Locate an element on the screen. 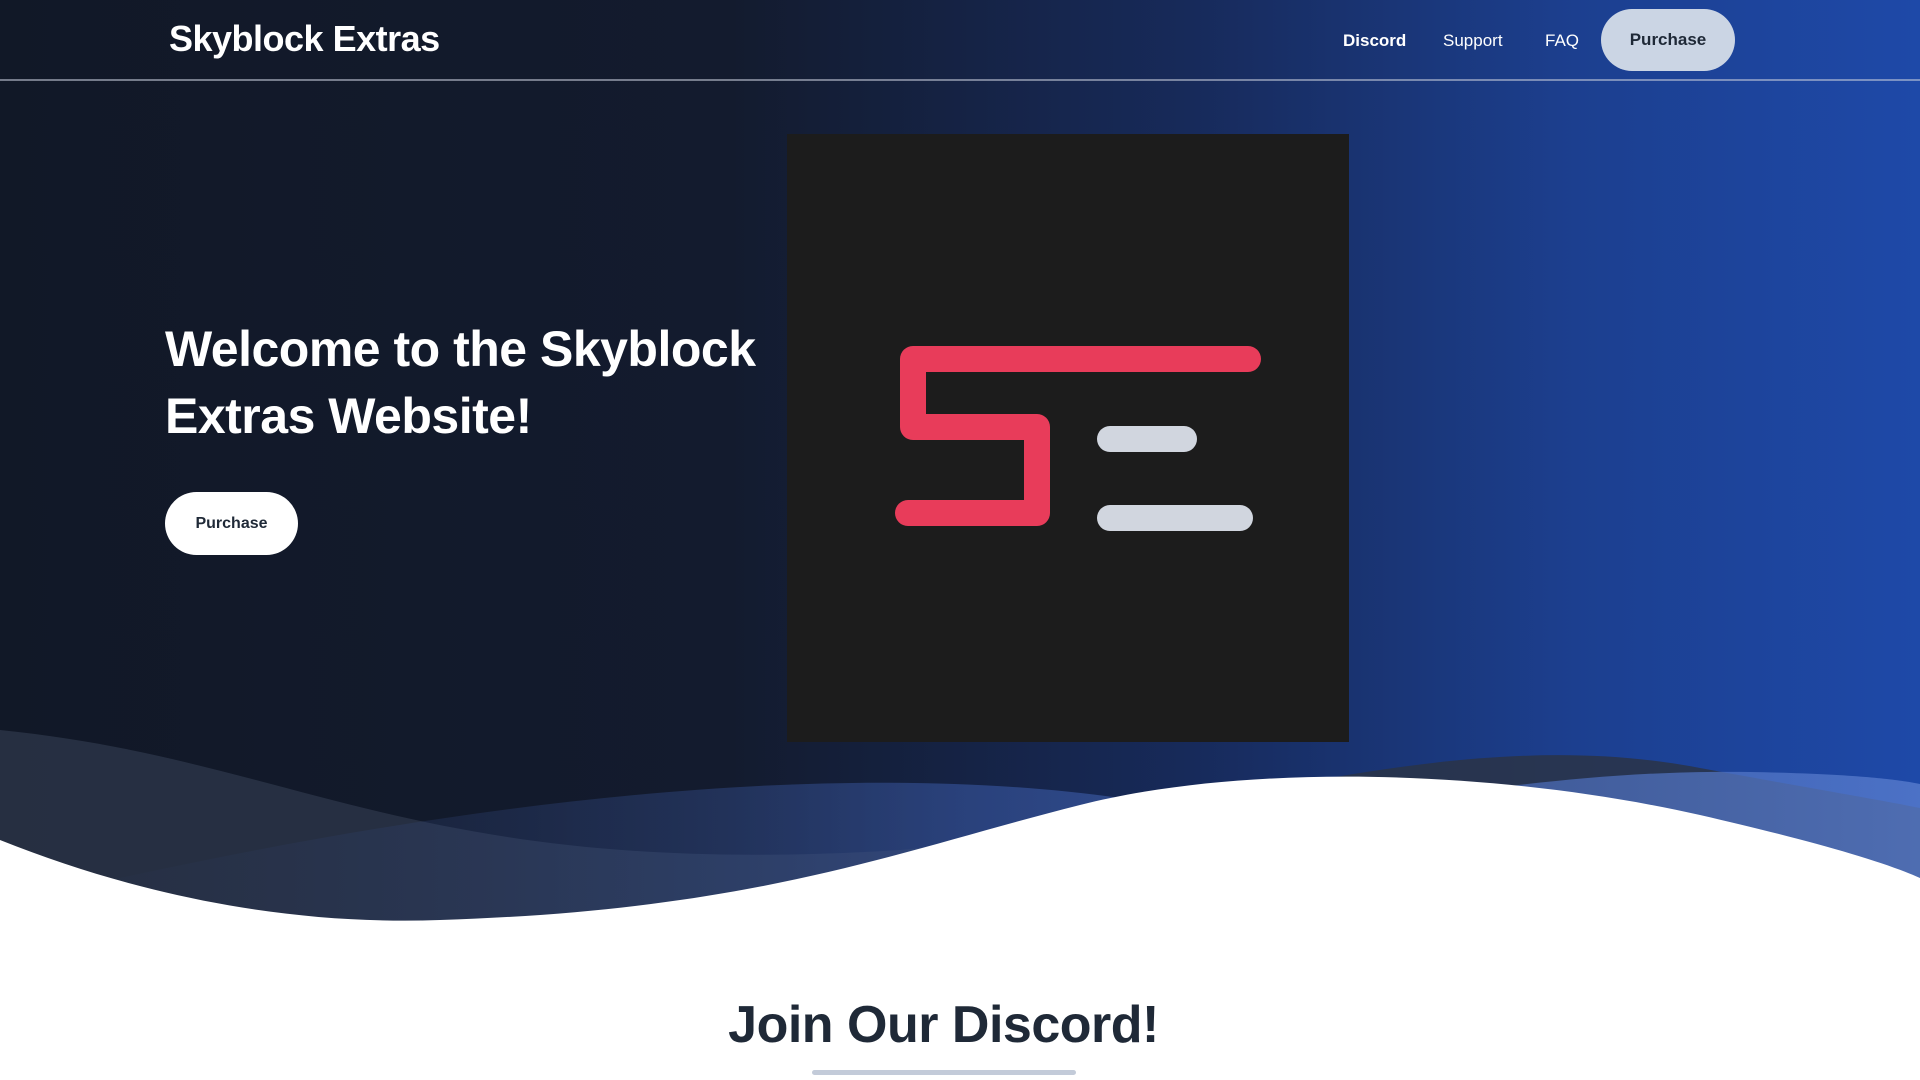 This screenshot has width=1920, height=1080. nav-link-support: Support is located at coordinates (1473, 41).